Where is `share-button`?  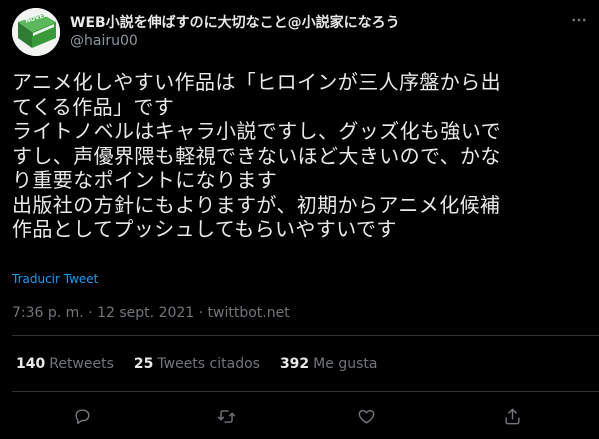 share-button is located at coordinates (512, 416).